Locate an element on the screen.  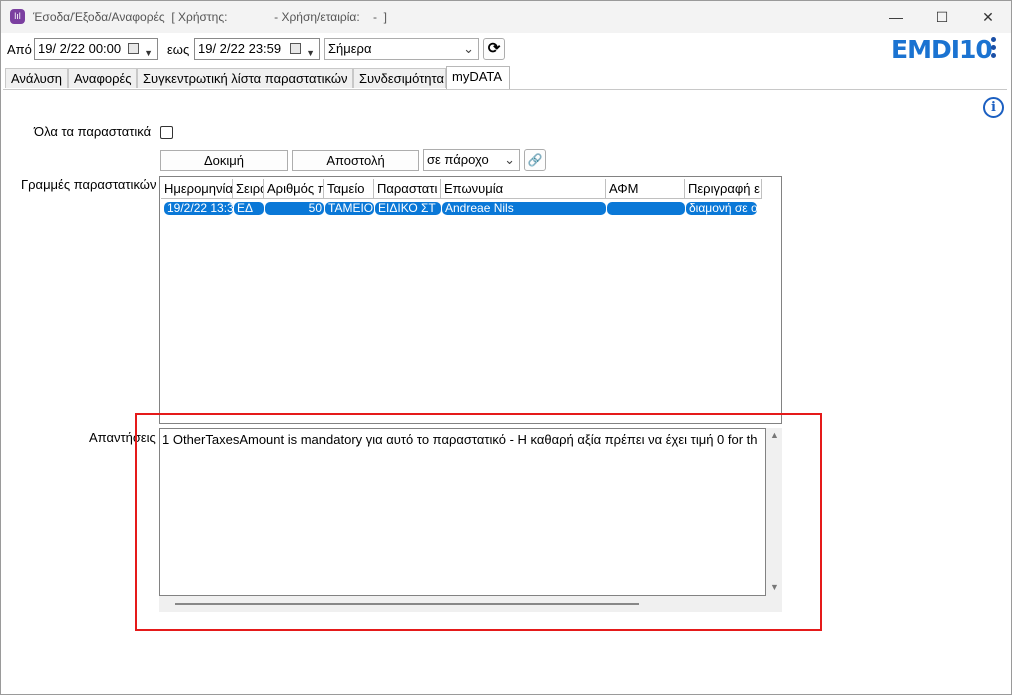
table-cell: 50 is located at coordinates (294, 208).